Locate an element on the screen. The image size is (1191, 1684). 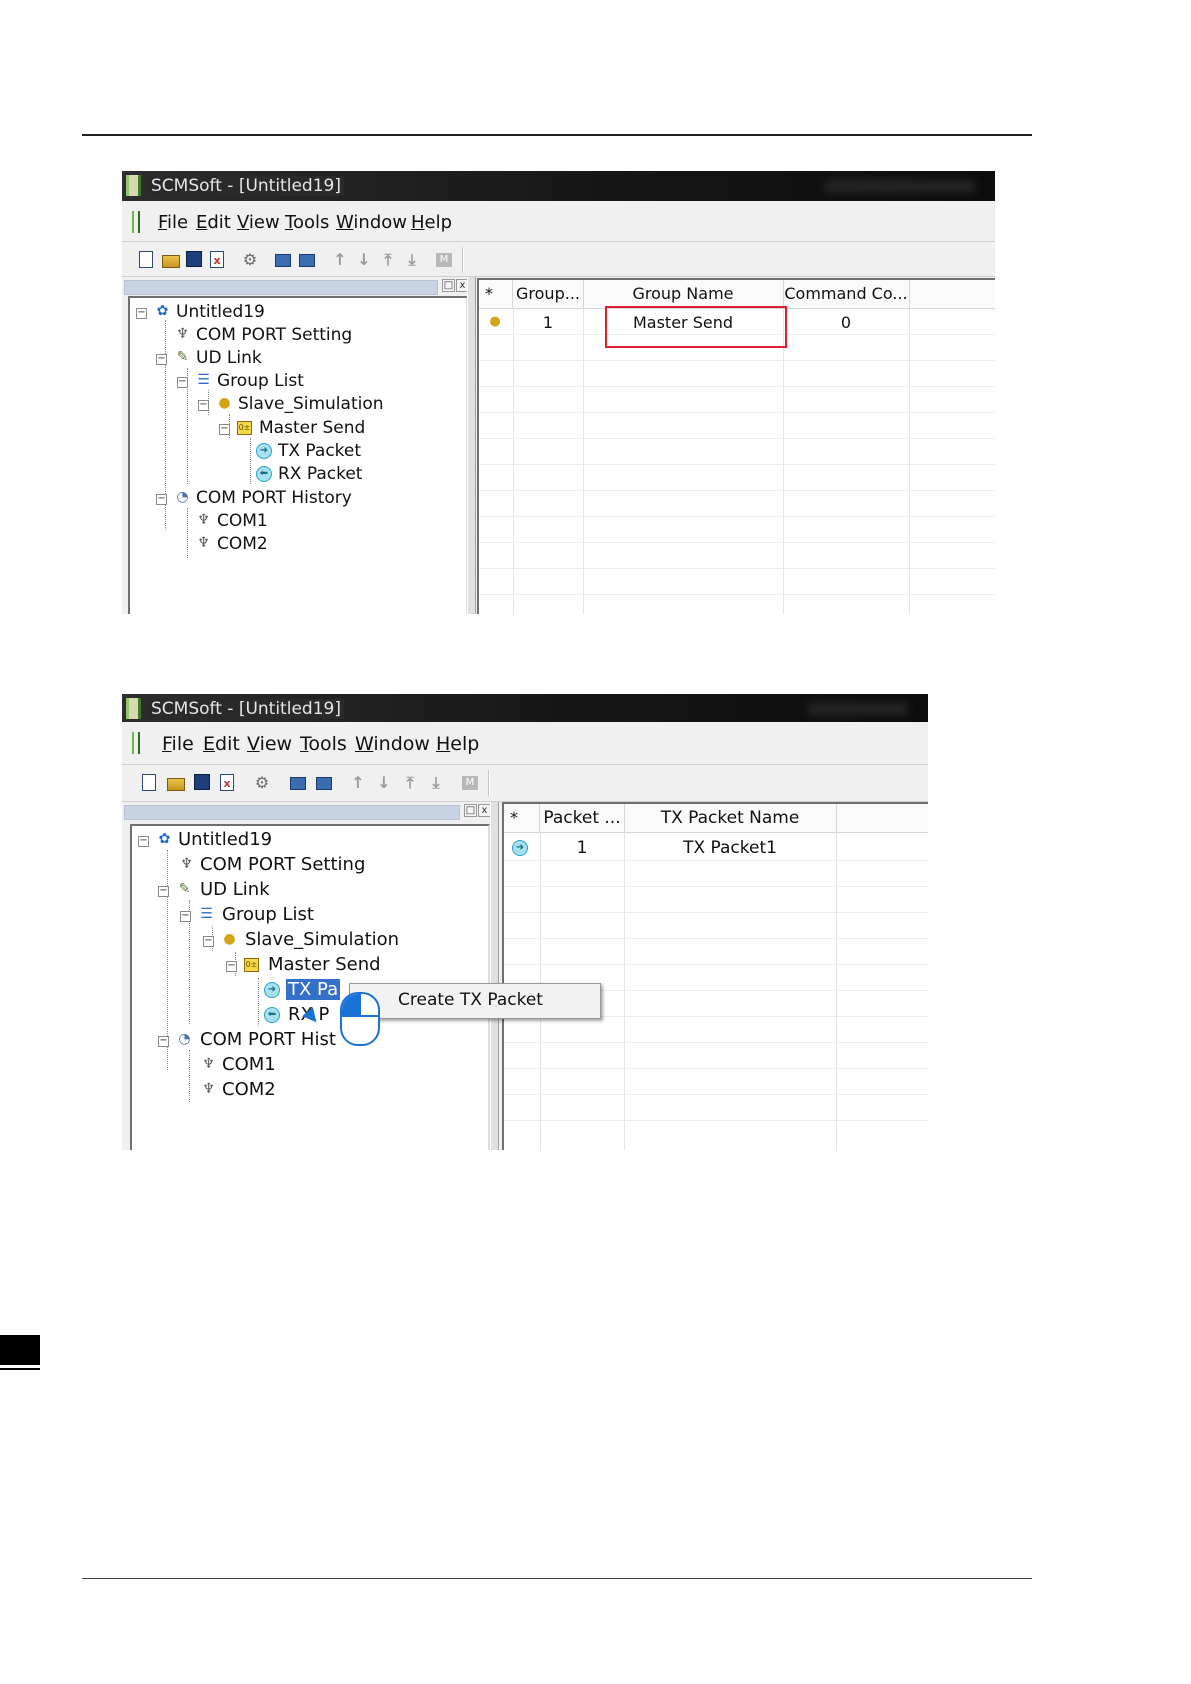
group-row-icon: ● is located at coordinates (495, 321).